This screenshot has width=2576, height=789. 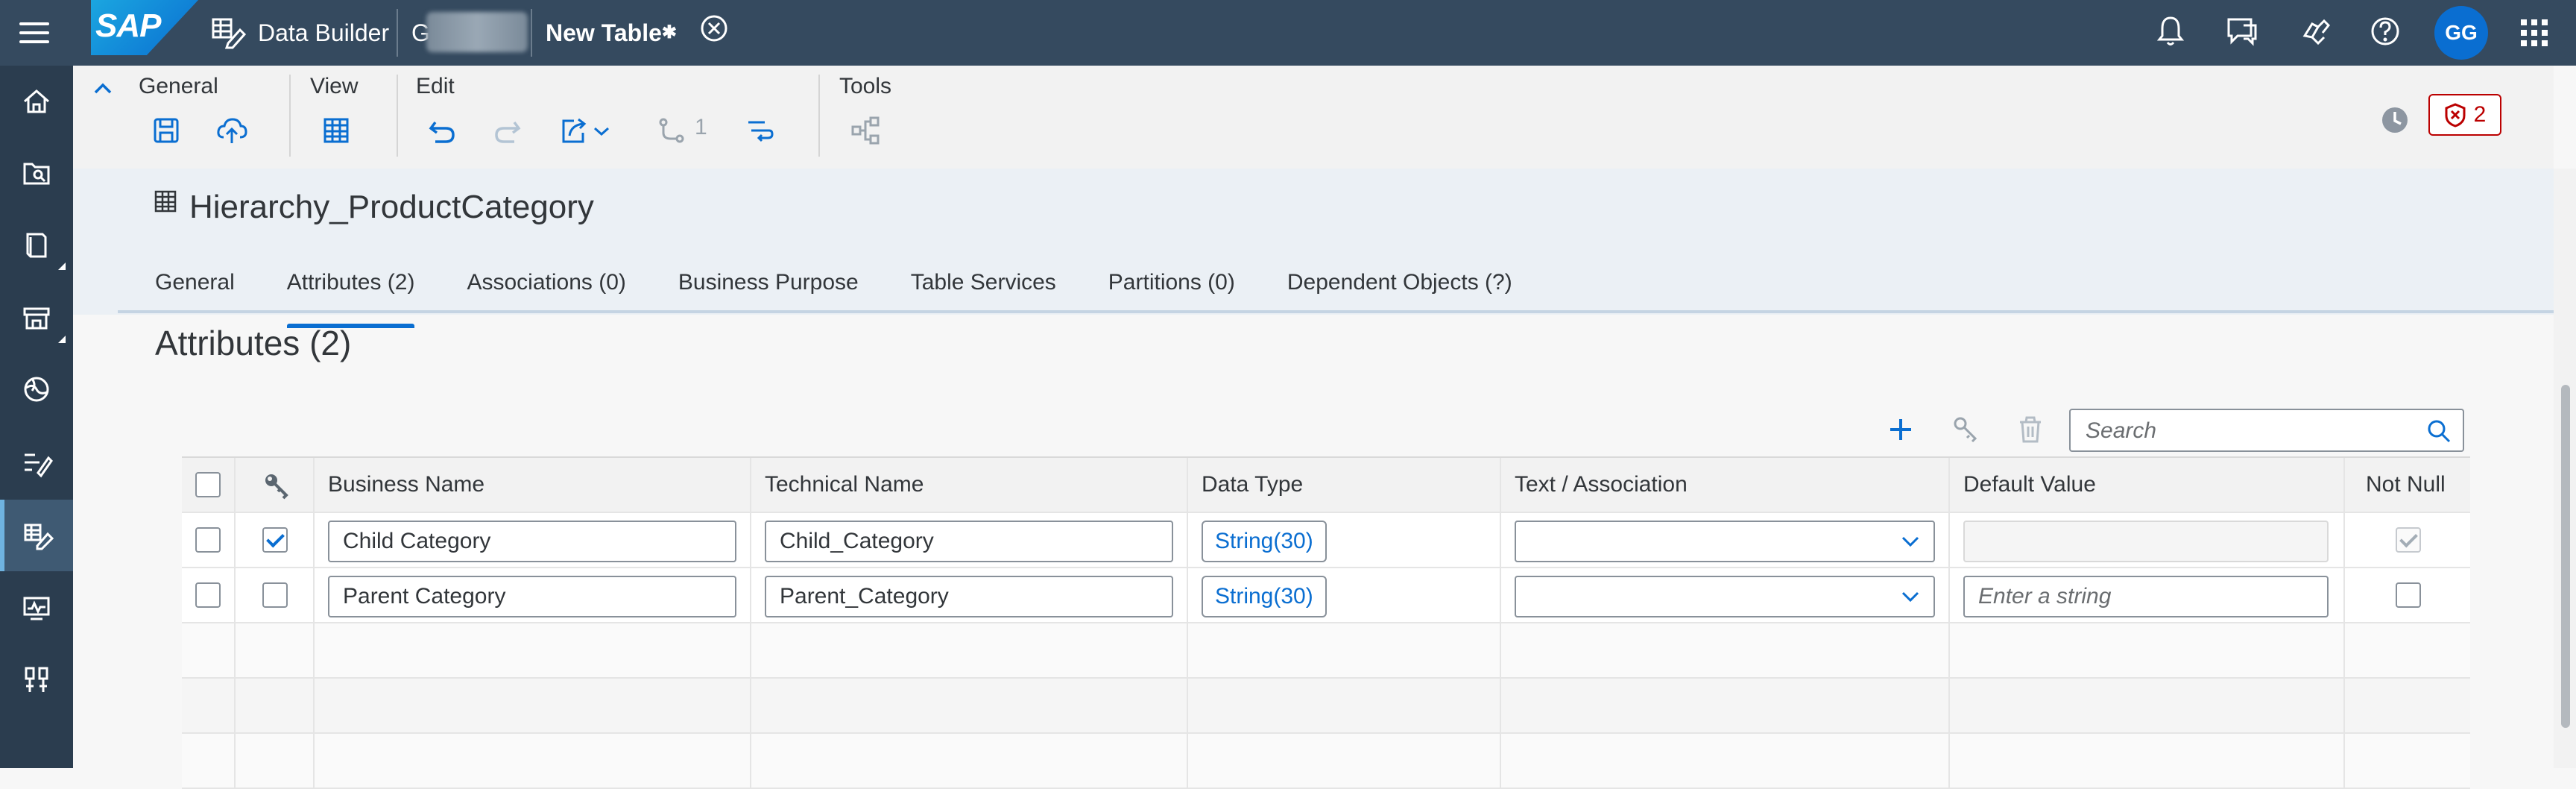 I want to click on tab-table-services: Table Services, so click(x=983, y=290).